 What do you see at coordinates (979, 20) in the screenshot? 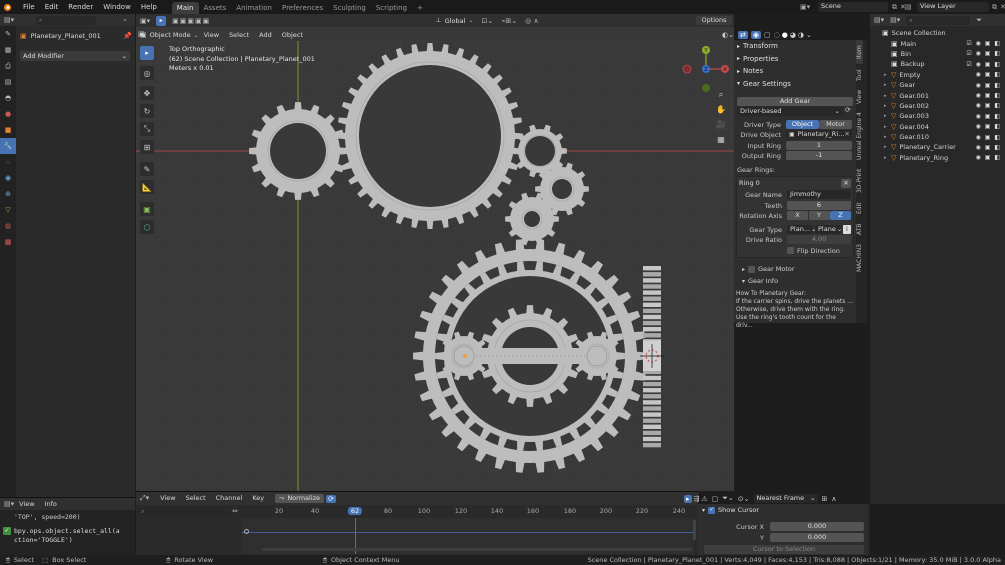
I see `filter-icon: ⏷` at bounding box center [979, 20].